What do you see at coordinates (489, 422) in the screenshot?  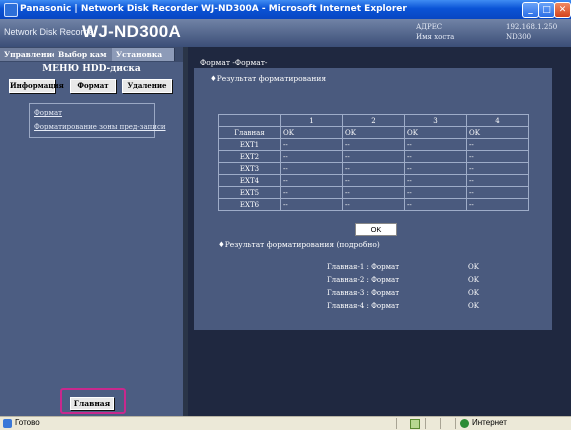 I see `zone-label: Интернет` at bounding box center [489, 422].